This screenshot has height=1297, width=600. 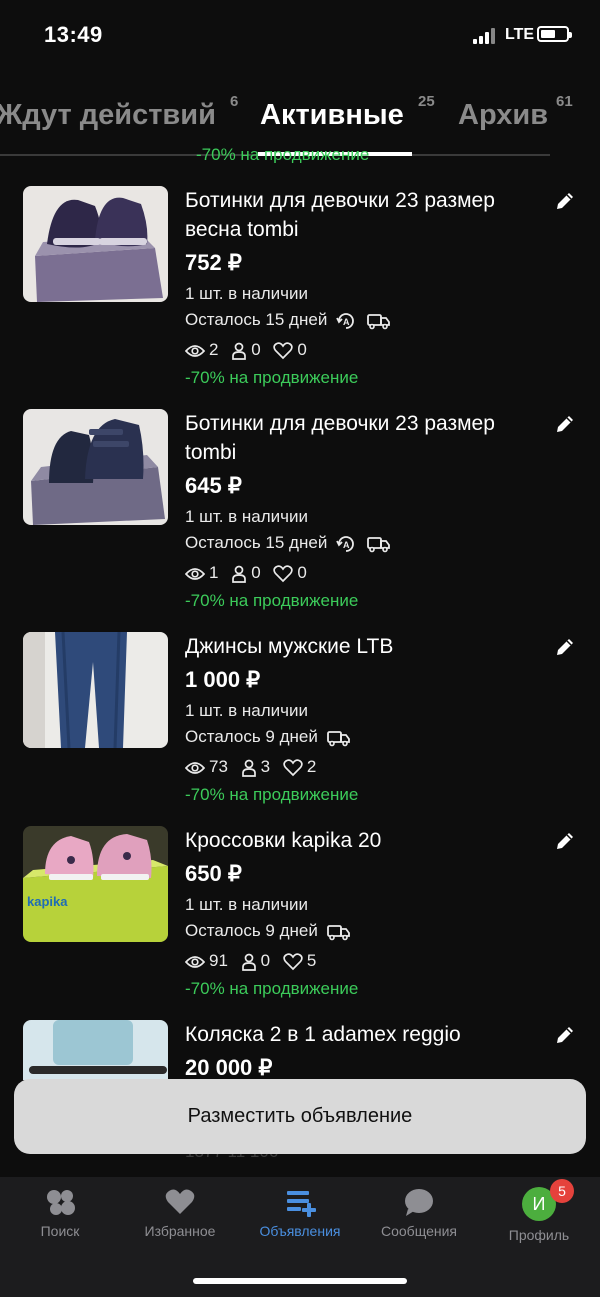 I want to click on nav-search: Поиск, so click(x=60, y=1213).